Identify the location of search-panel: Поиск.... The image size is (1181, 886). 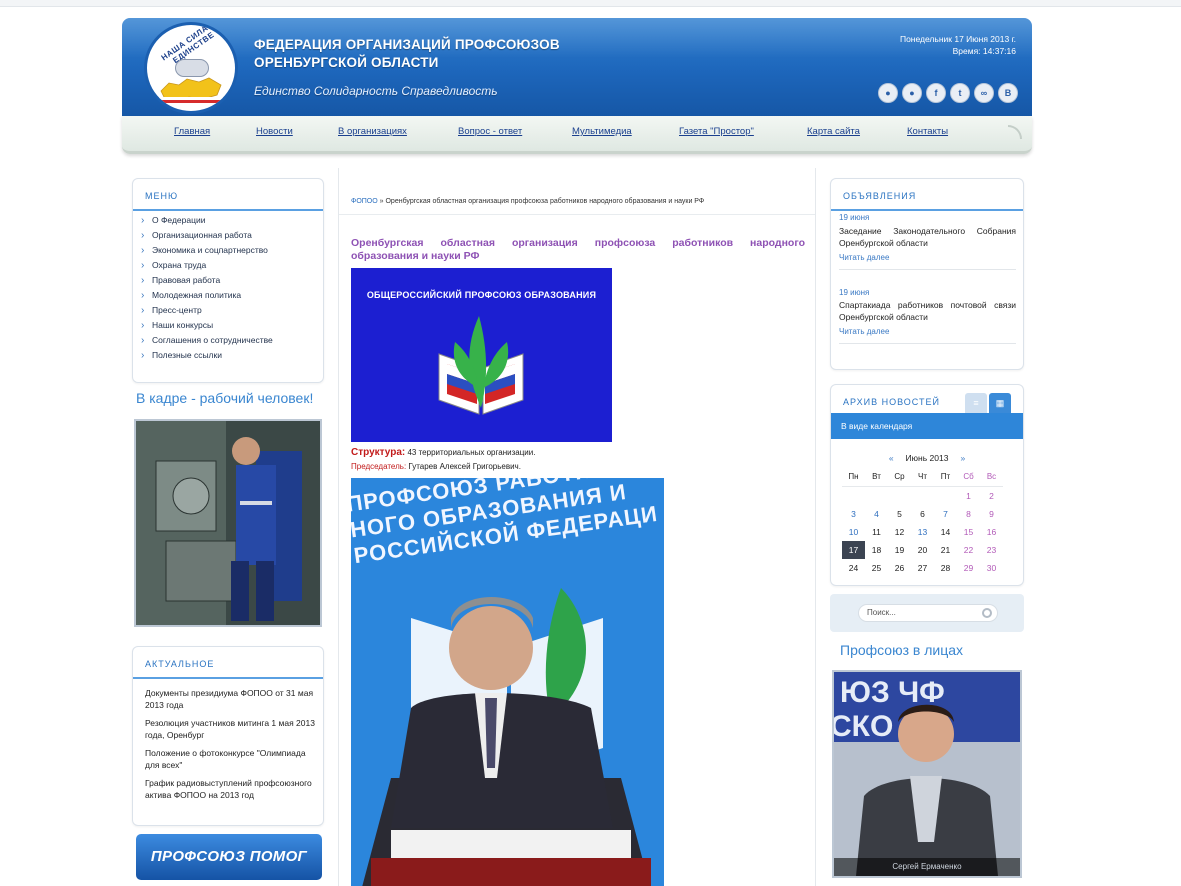
(927, 613).